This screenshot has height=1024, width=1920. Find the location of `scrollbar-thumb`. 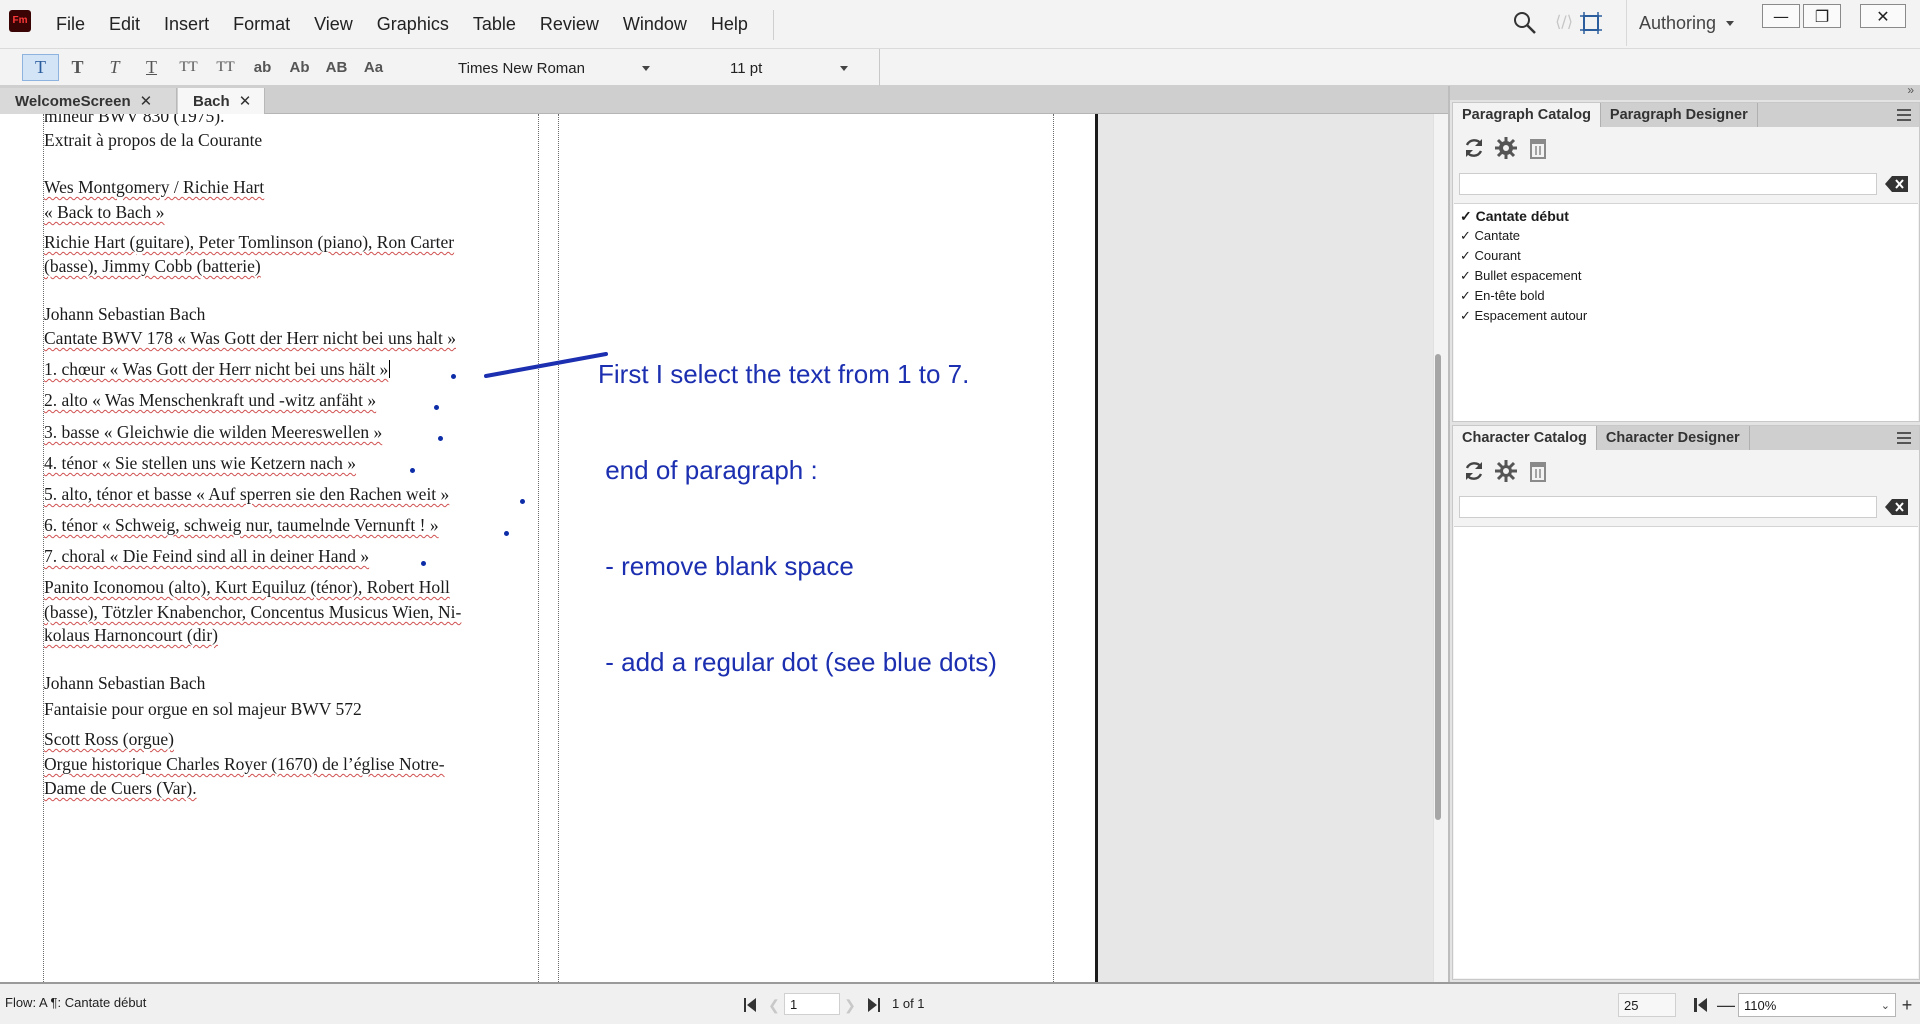

scrollbar-thumb is located at coordinates (1438, 587).